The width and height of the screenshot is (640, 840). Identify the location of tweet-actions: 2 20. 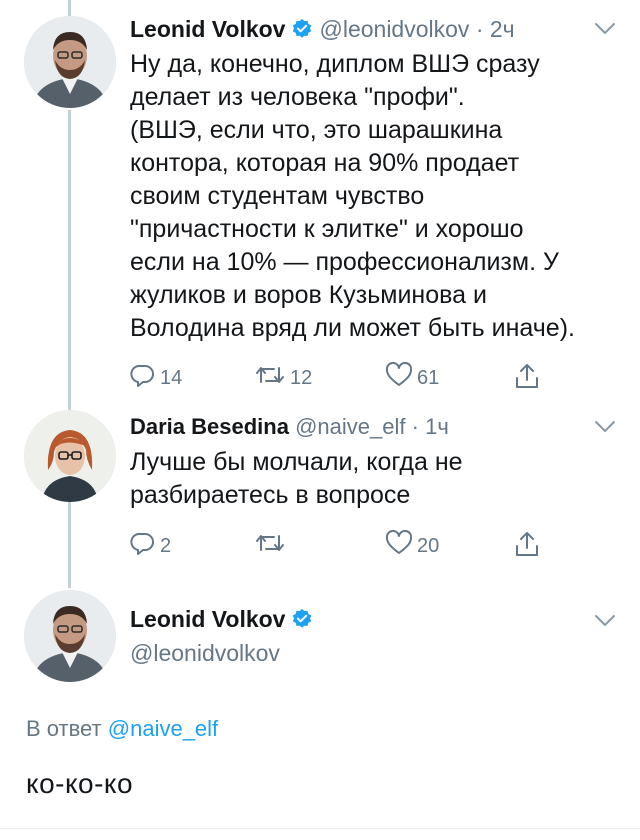
(340, 545).